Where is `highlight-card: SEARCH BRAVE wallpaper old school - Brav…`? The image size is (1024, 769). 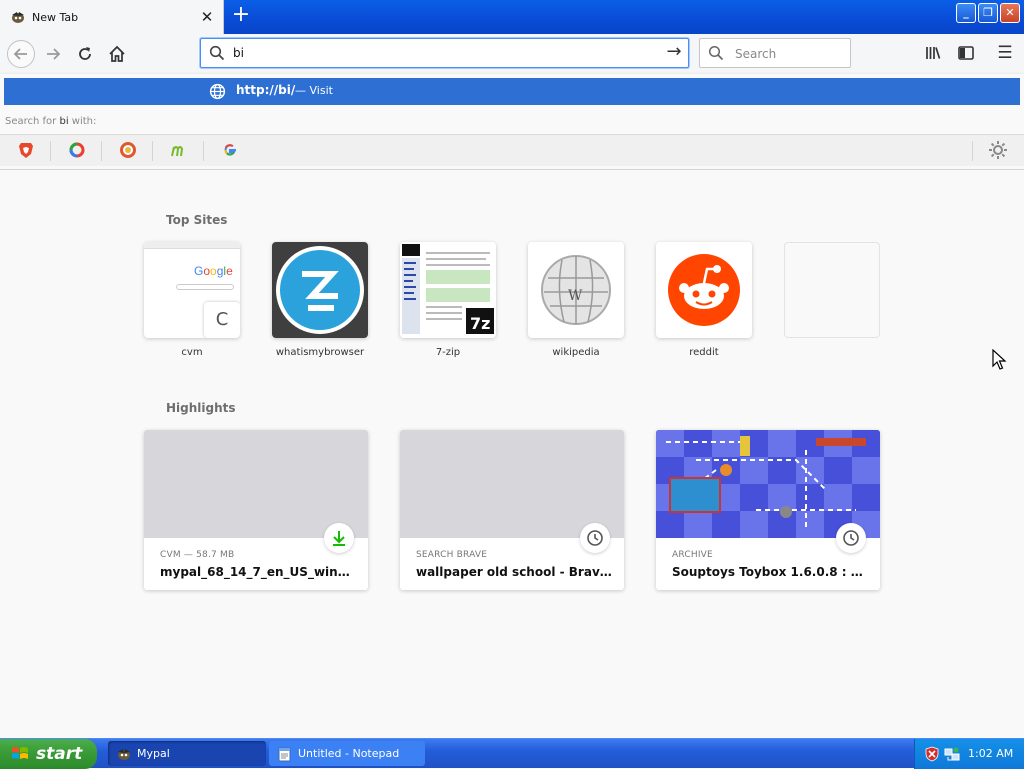 highlight-card: SEARCH BRAVE wallpaper old school - Brav… is located at coordinates (512, 510).